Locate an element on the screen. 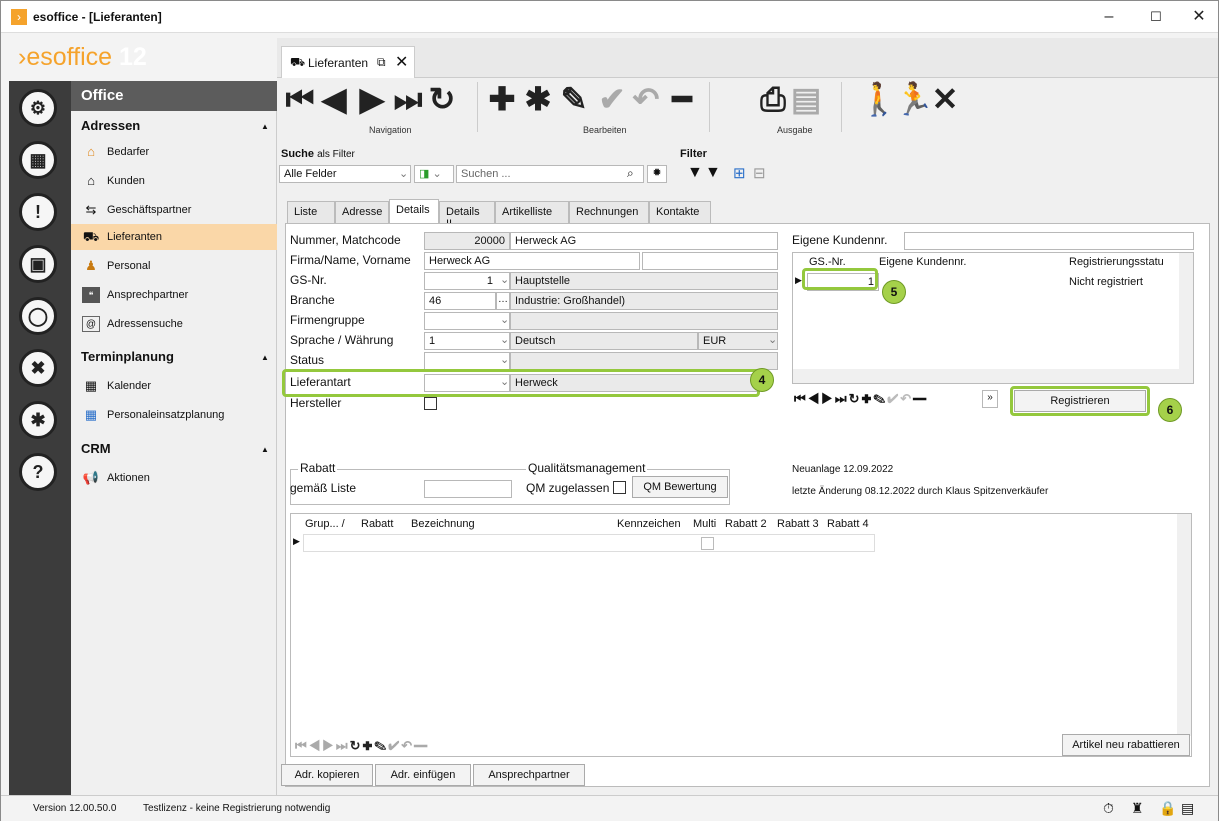  sidebar-item-personal: ♟ Personal is located at coordinates (174, 266).